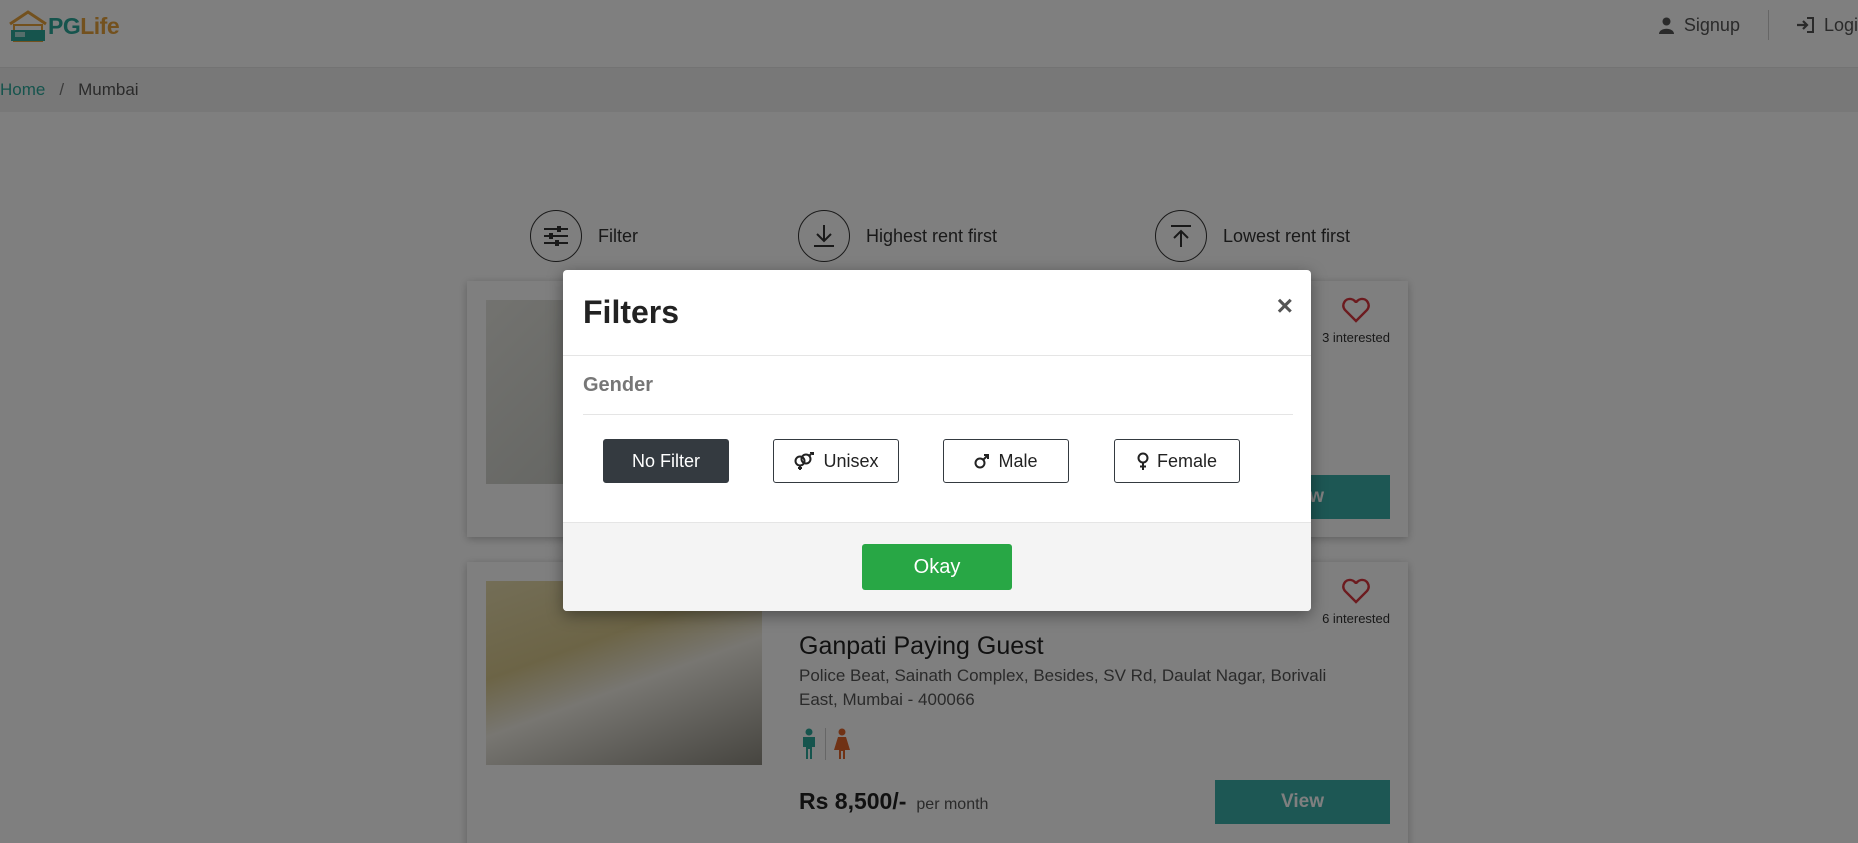 The image size is (1858, 843). What do you see at coordinates (982, 461) in the screenshot?
I see `male-icon` at bounding box center [982, 461].